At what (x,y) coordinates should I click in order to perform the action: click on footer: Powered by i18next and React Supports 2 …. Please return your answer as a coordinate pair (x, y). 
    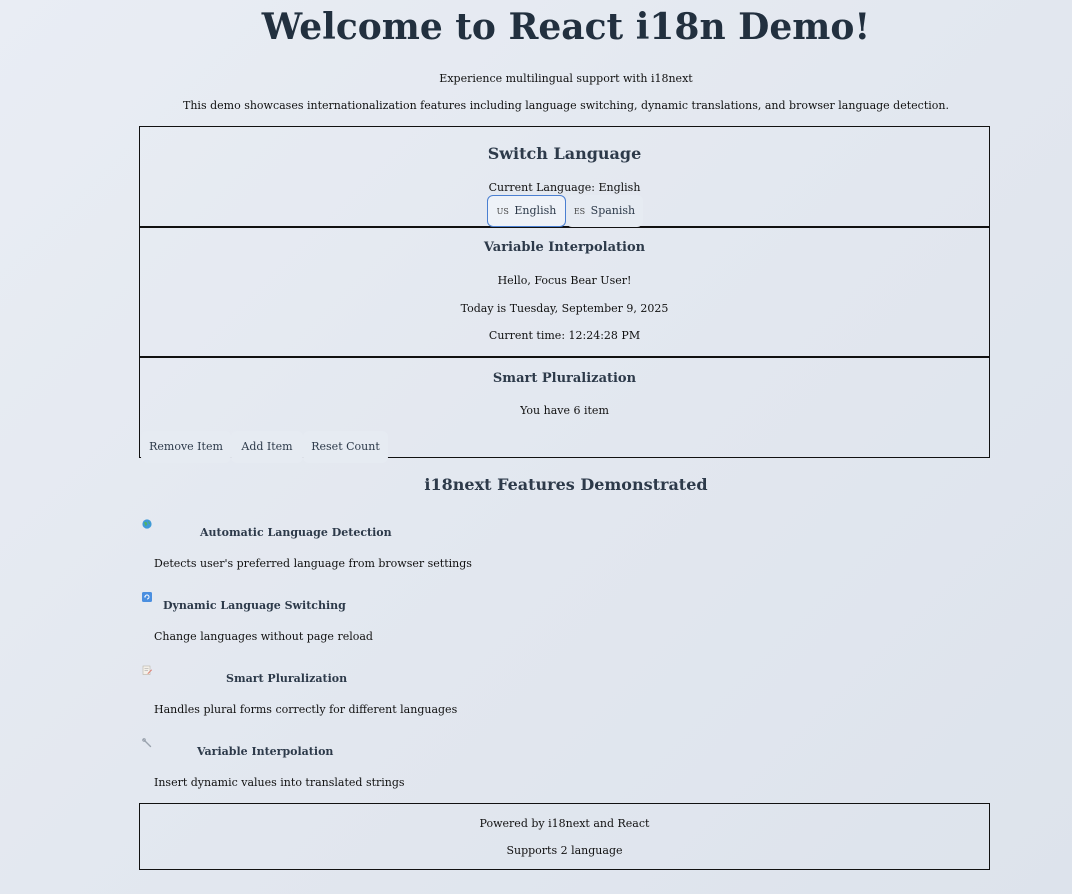
    Looking at the image, I should click on (564, 836).